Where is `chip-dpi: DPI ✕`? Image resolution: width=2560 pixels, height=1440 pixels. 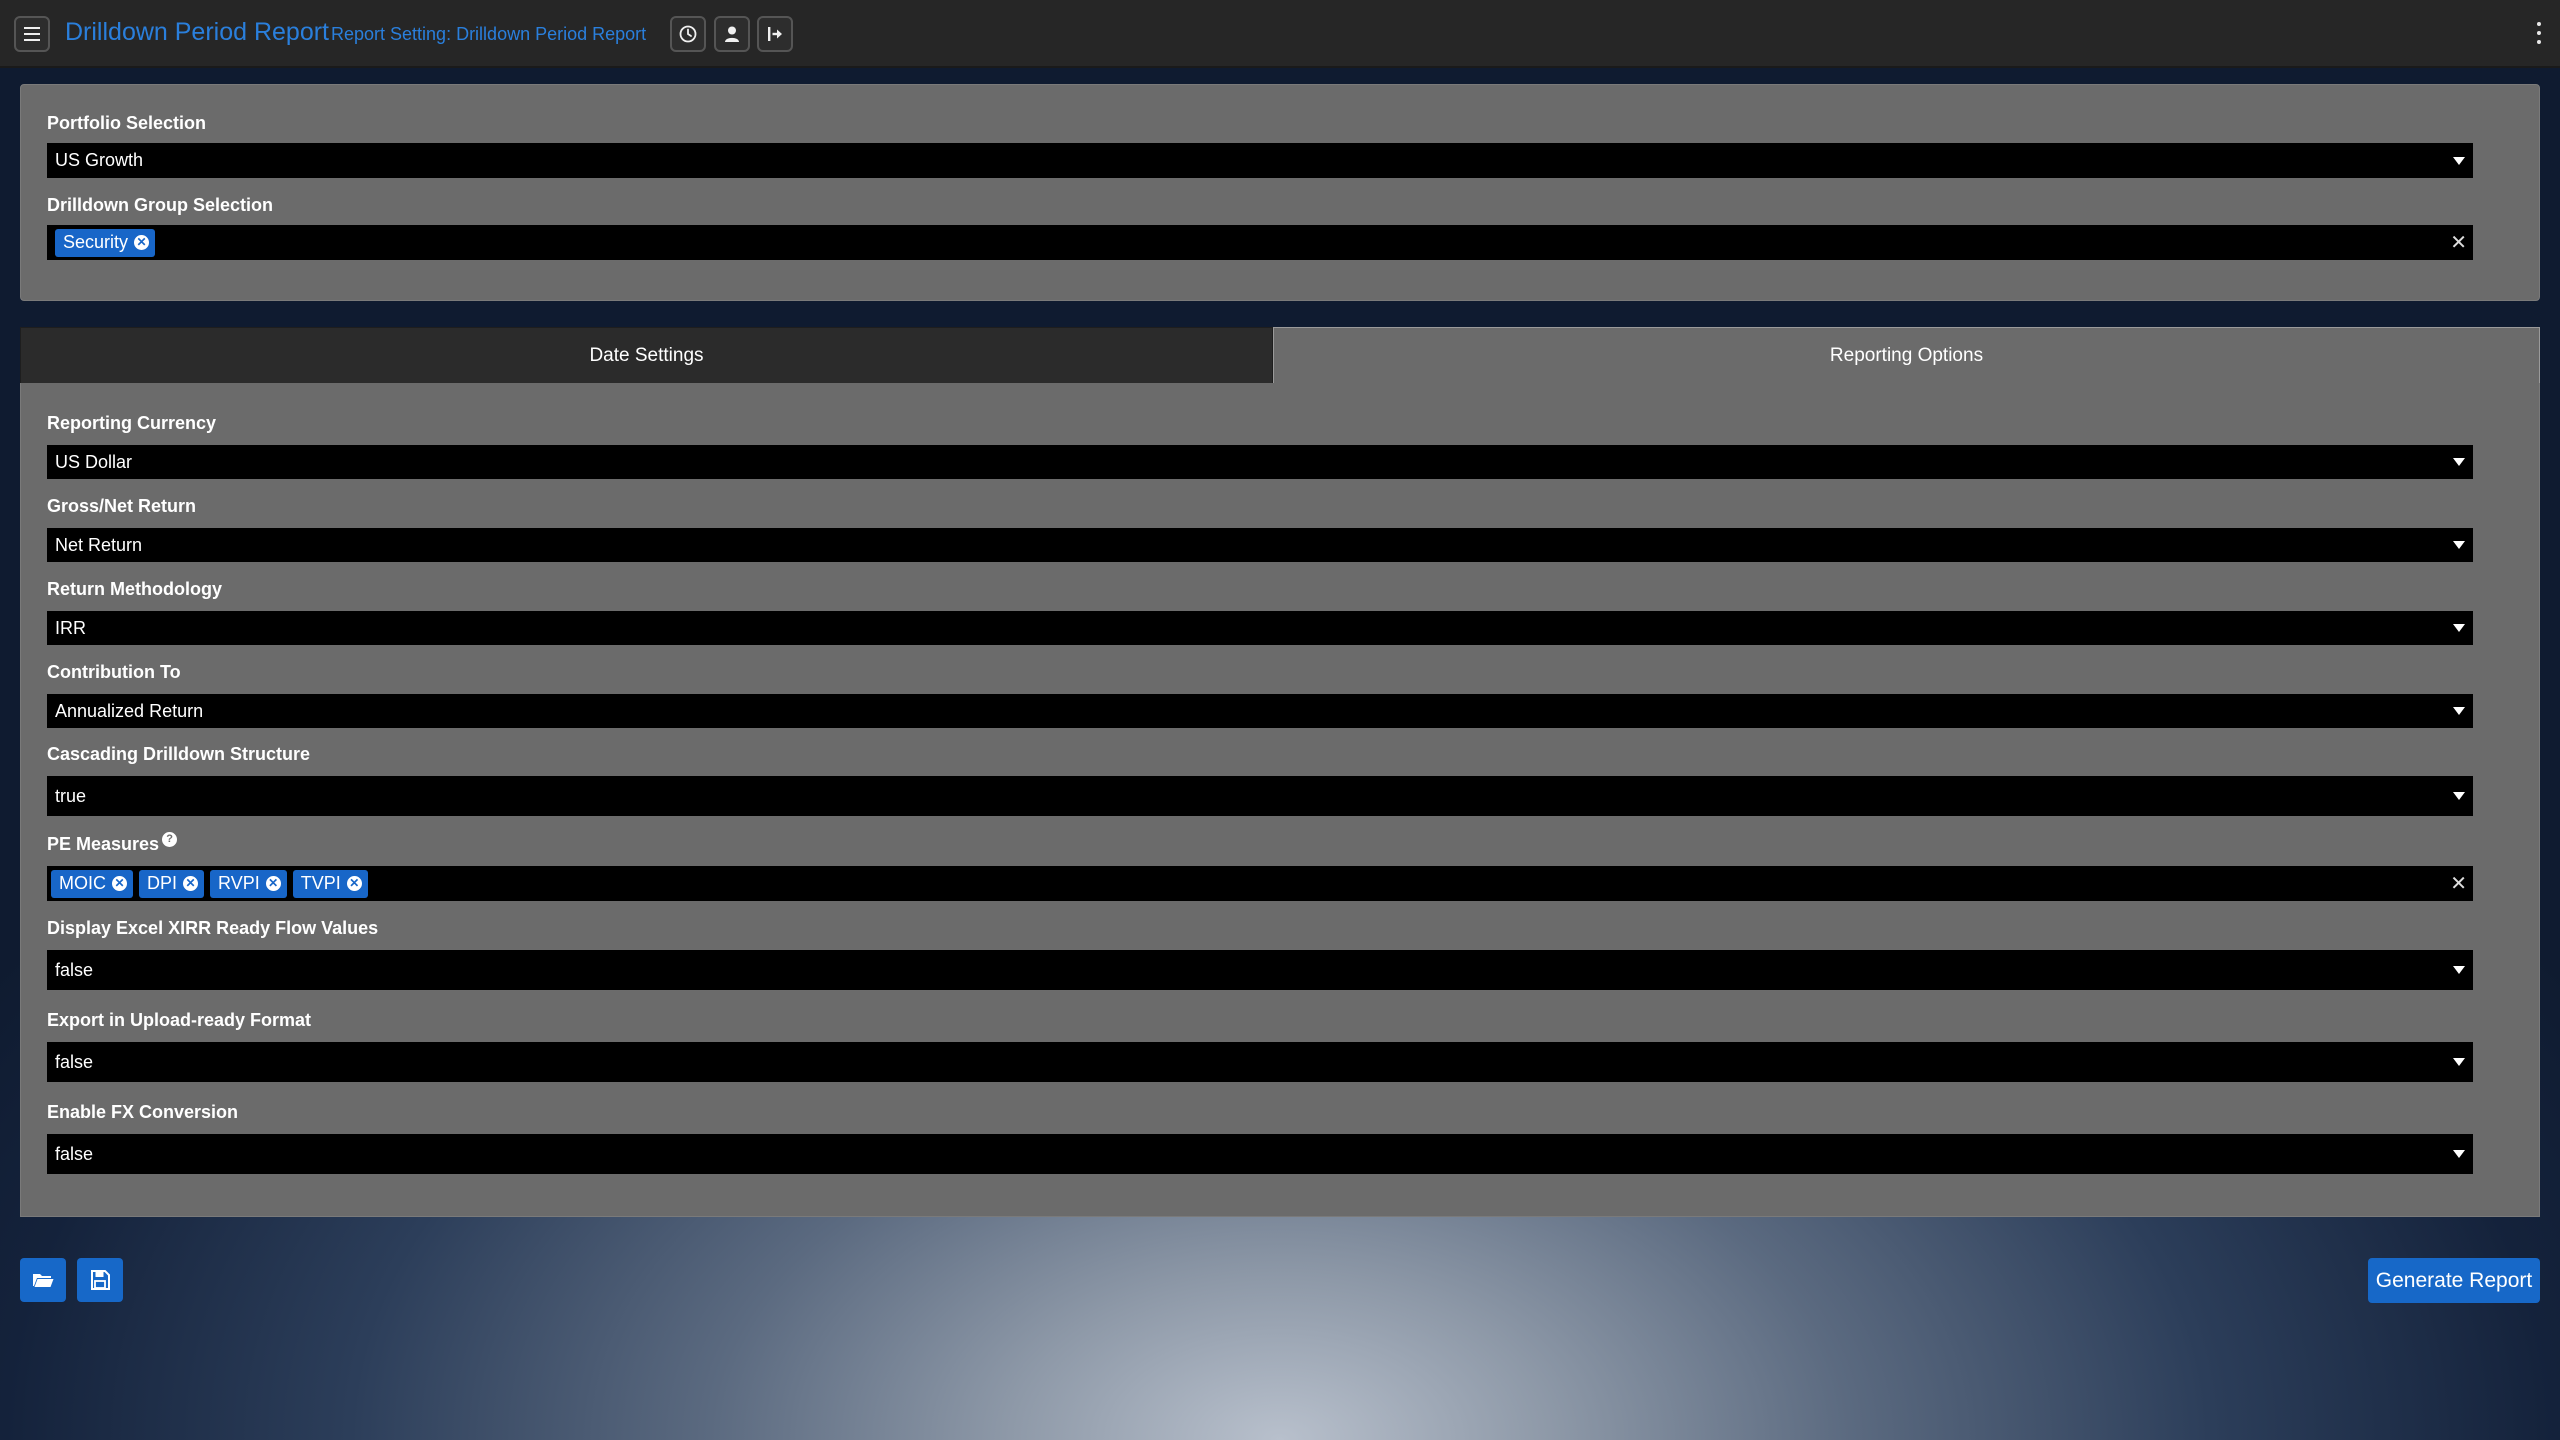
chip-dpi: DPI ✕ is located at coordinates (172, 883).